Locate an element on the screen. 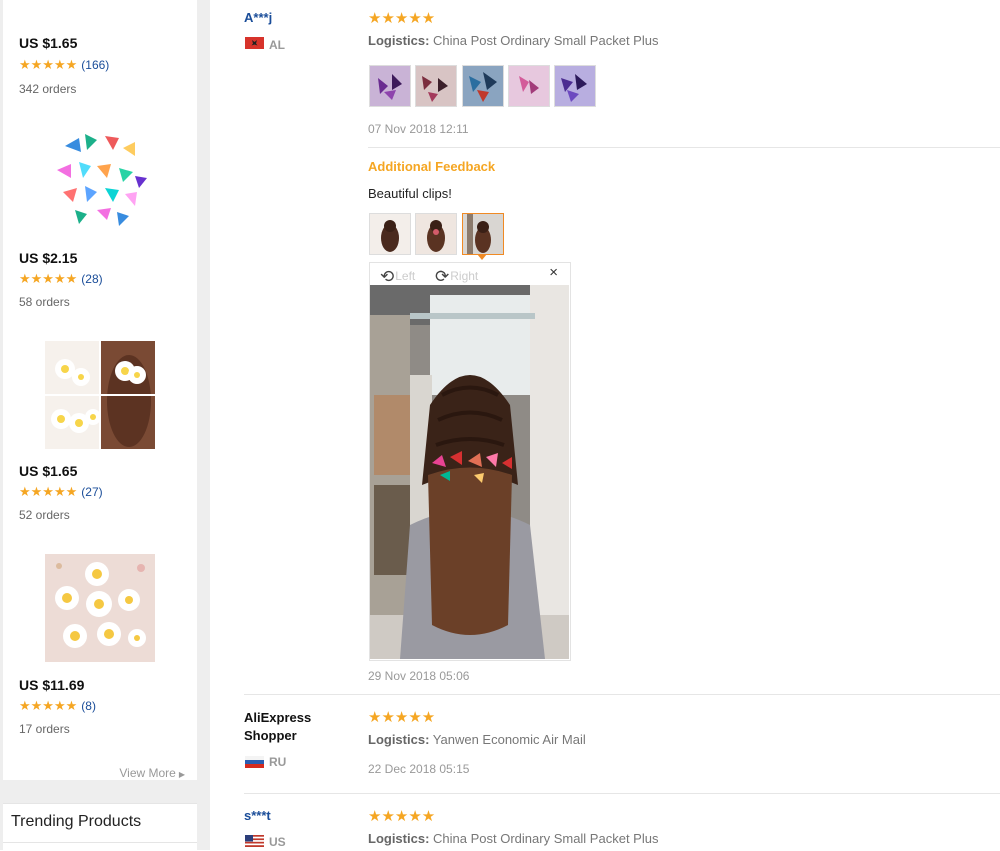  product-rating: ★★★★★ (27) is located at coordinates (61, 492).